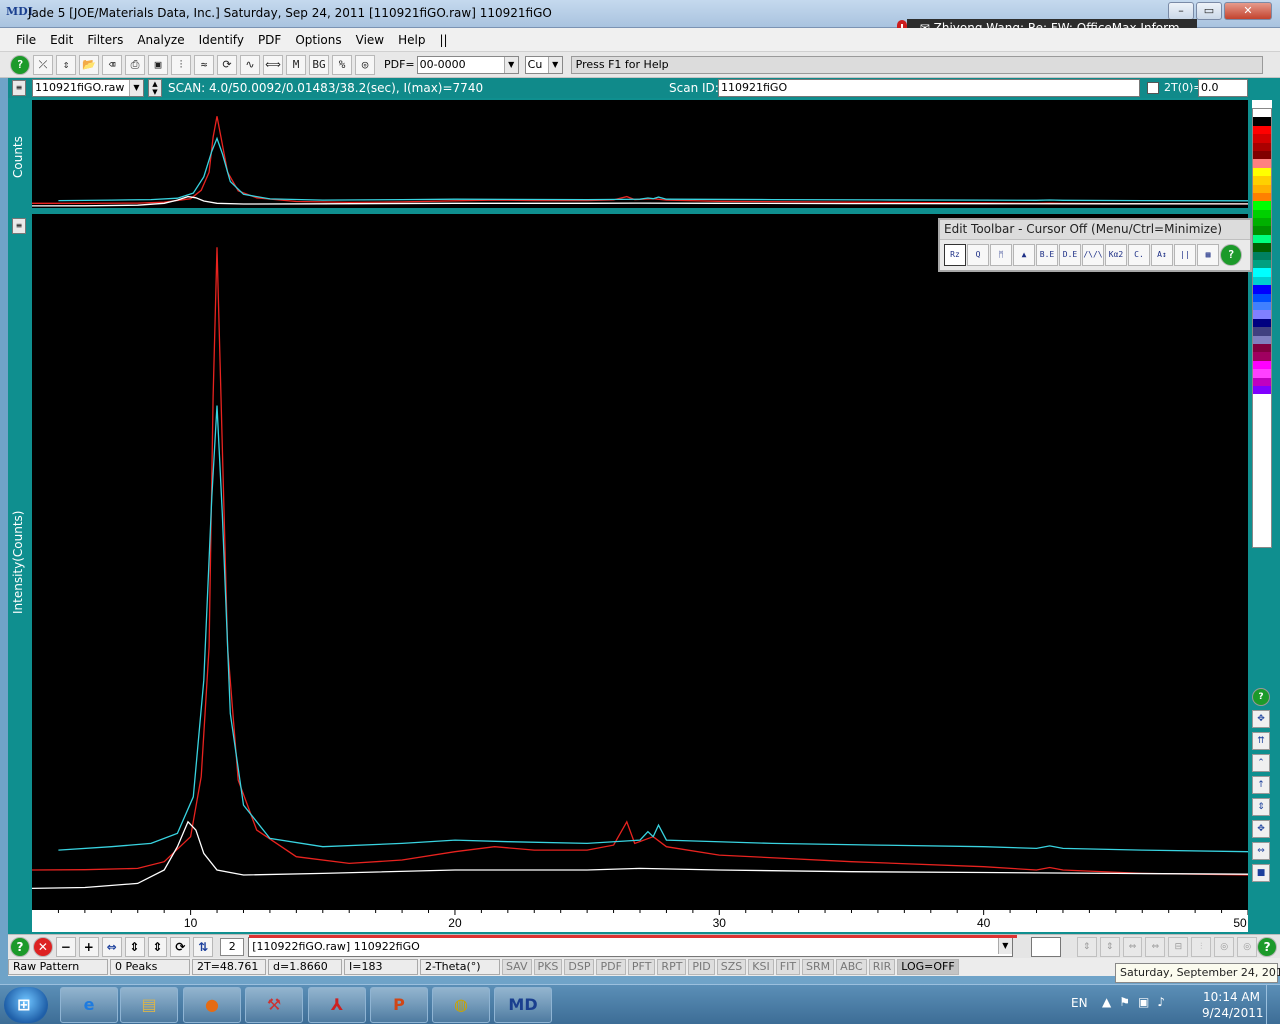 This screenshot has width=1280, height=1024. I want to click on minus-icon: −, so click(65, 946).